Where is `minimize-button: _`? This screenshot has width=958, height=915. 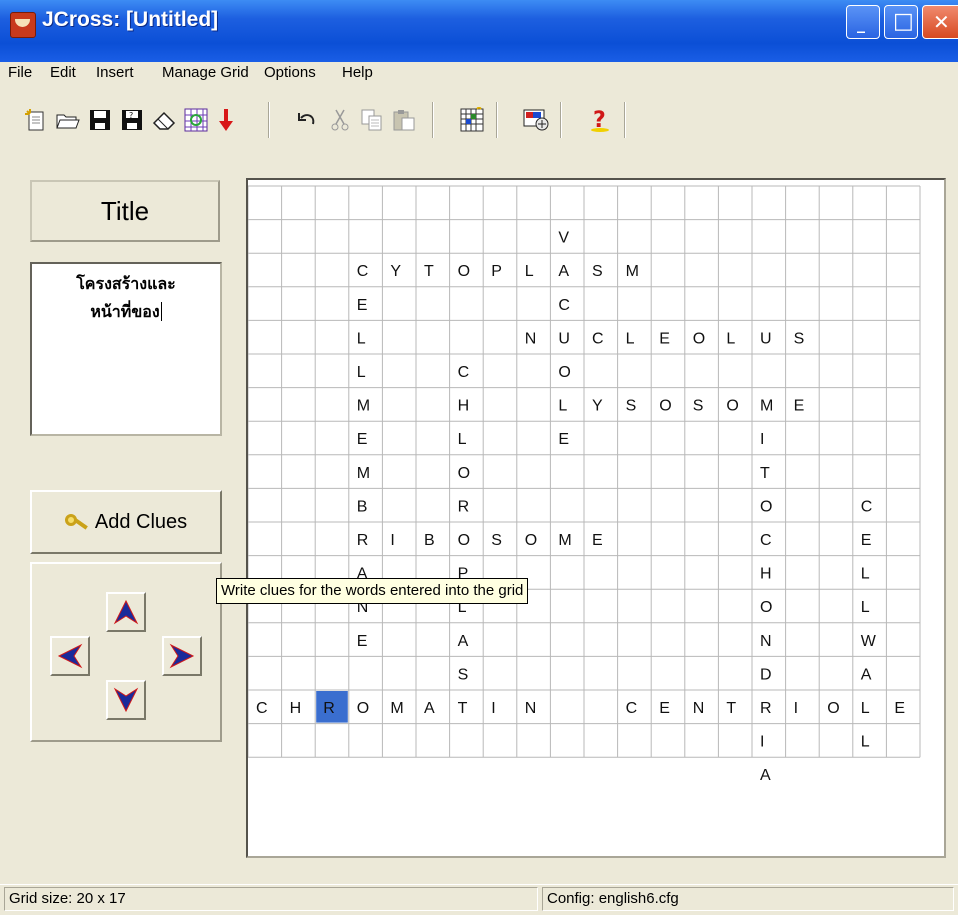
minimize-button: _ is located at coordinates (863, 22).